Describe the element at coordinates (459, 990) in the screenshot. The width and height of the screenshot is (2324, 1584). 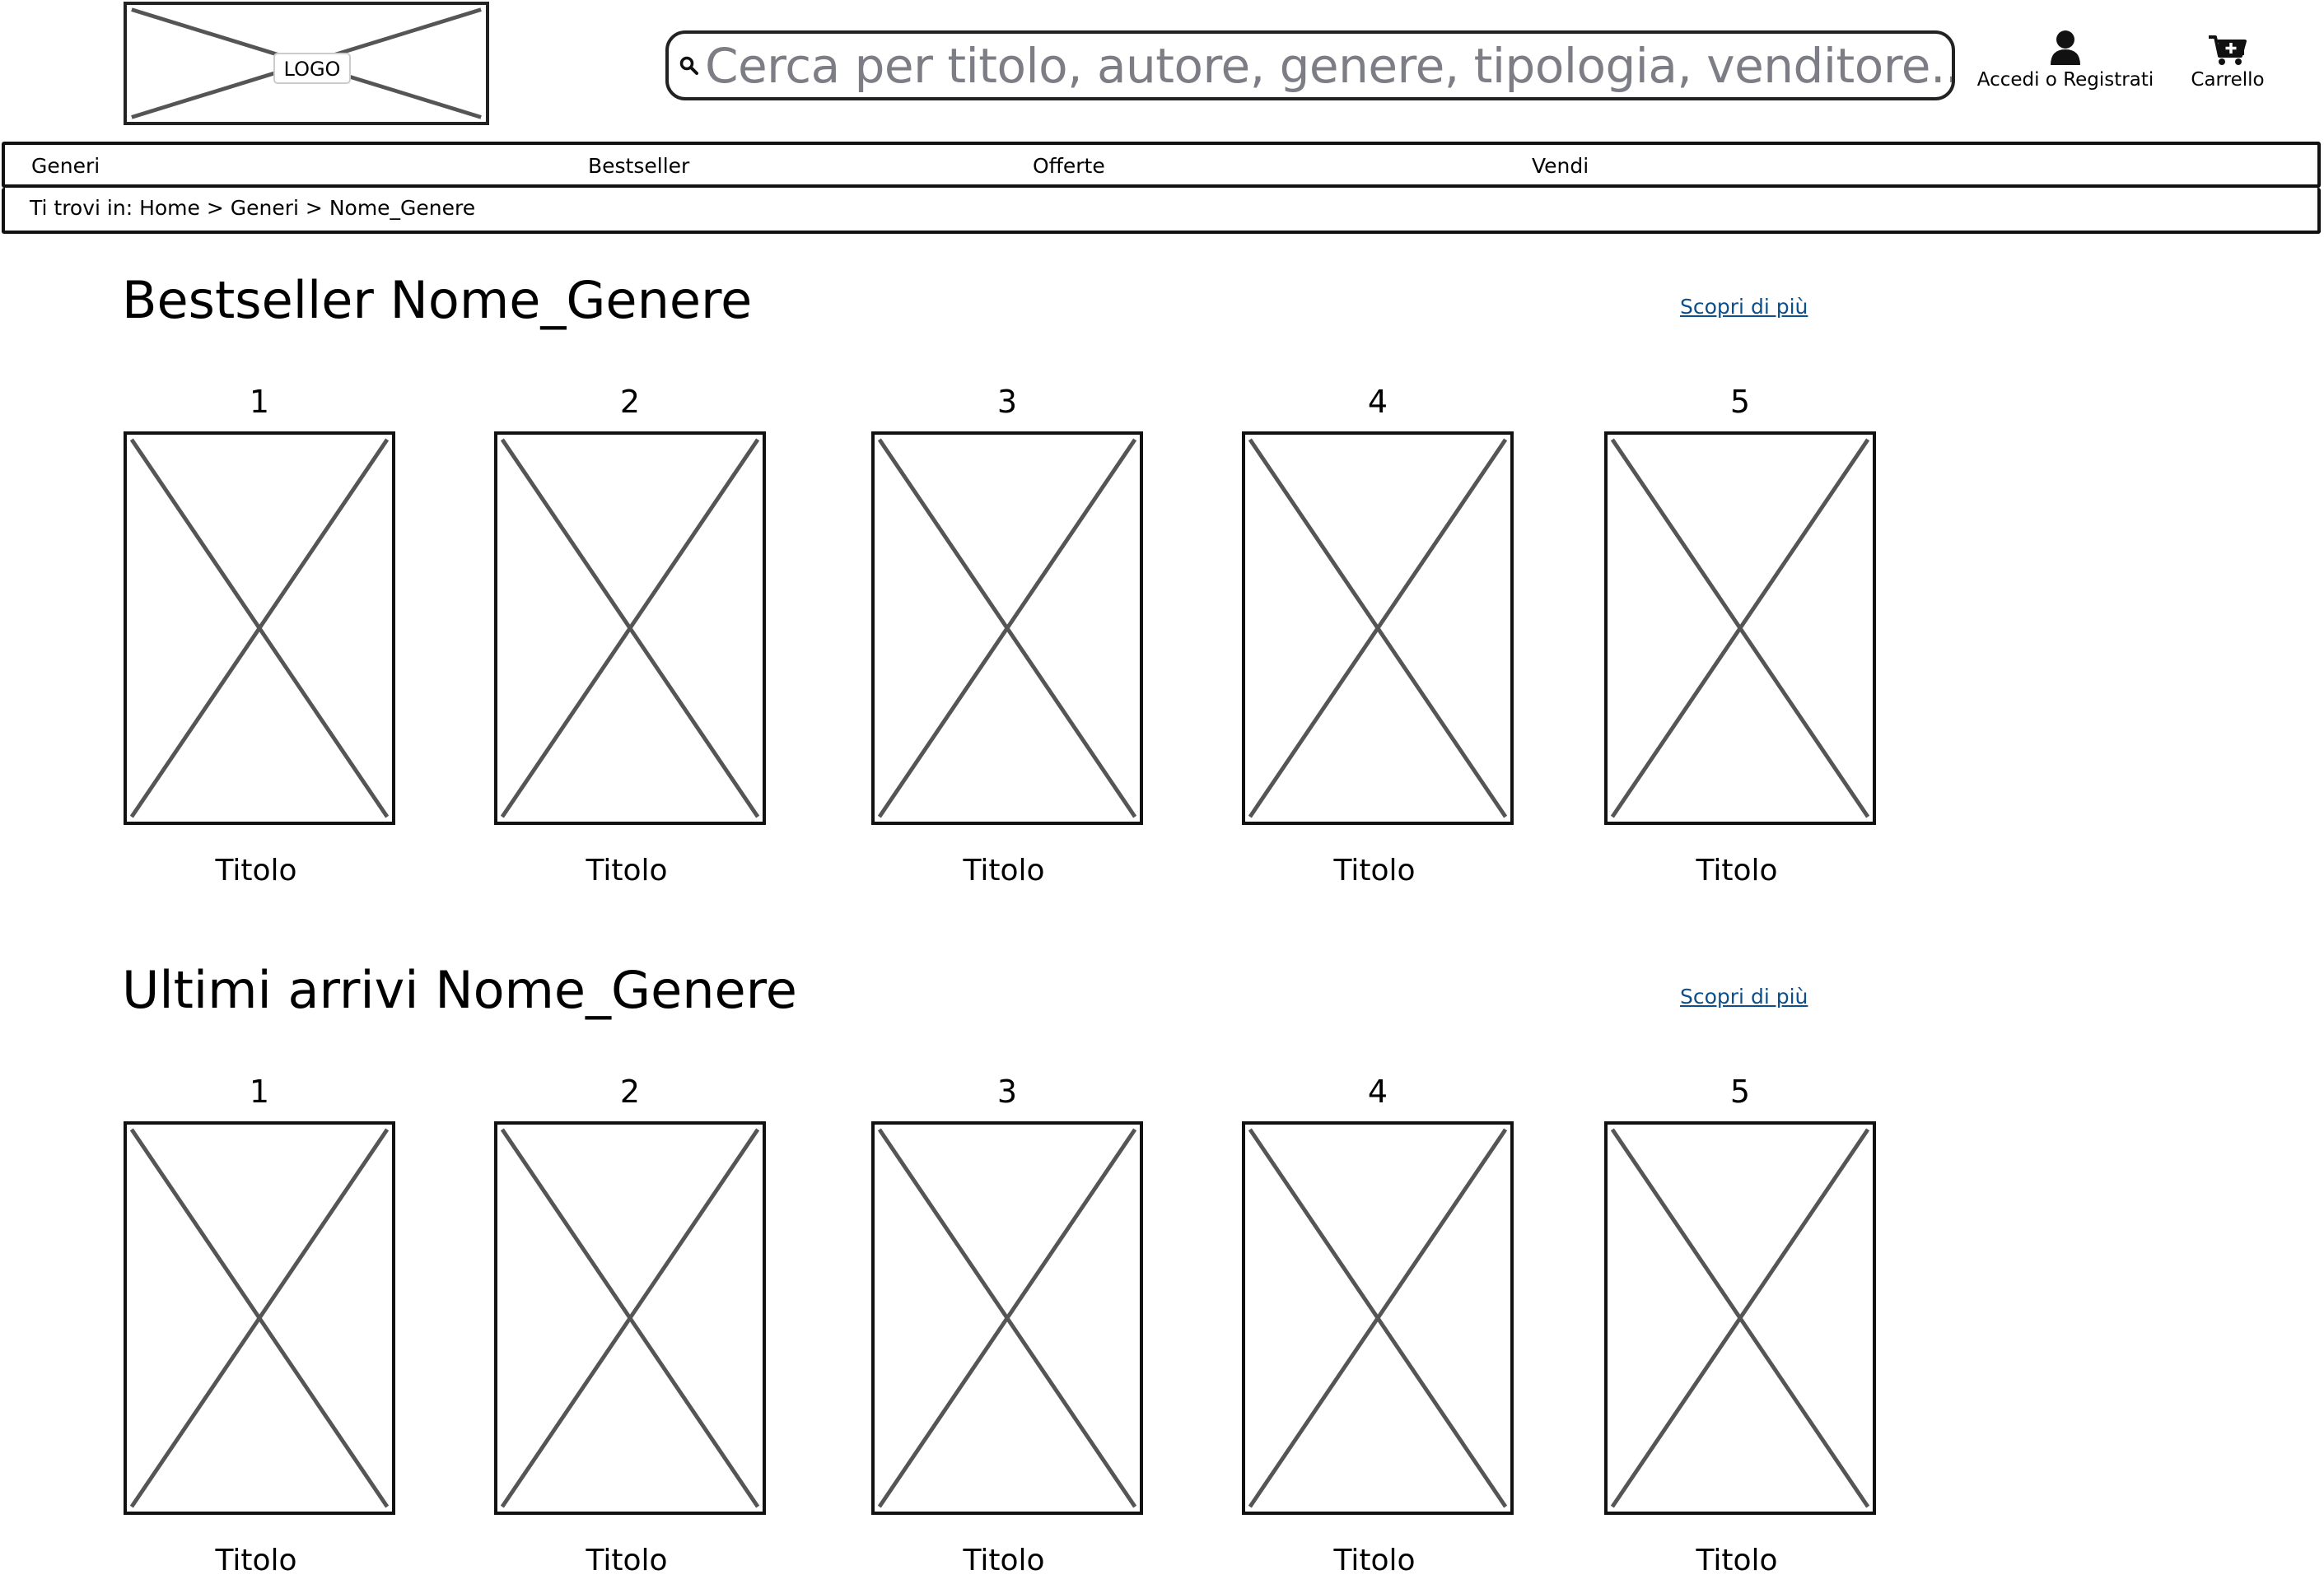
I see `section-title: Ultimi arrivi Nome_Genere` at that location.